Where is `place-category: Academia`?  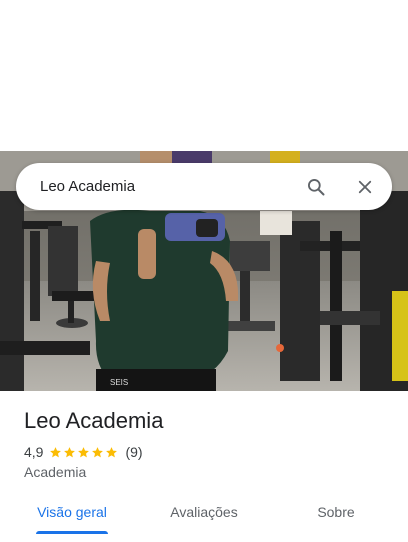 place-category: Academia is located at coordinates (55, 472).